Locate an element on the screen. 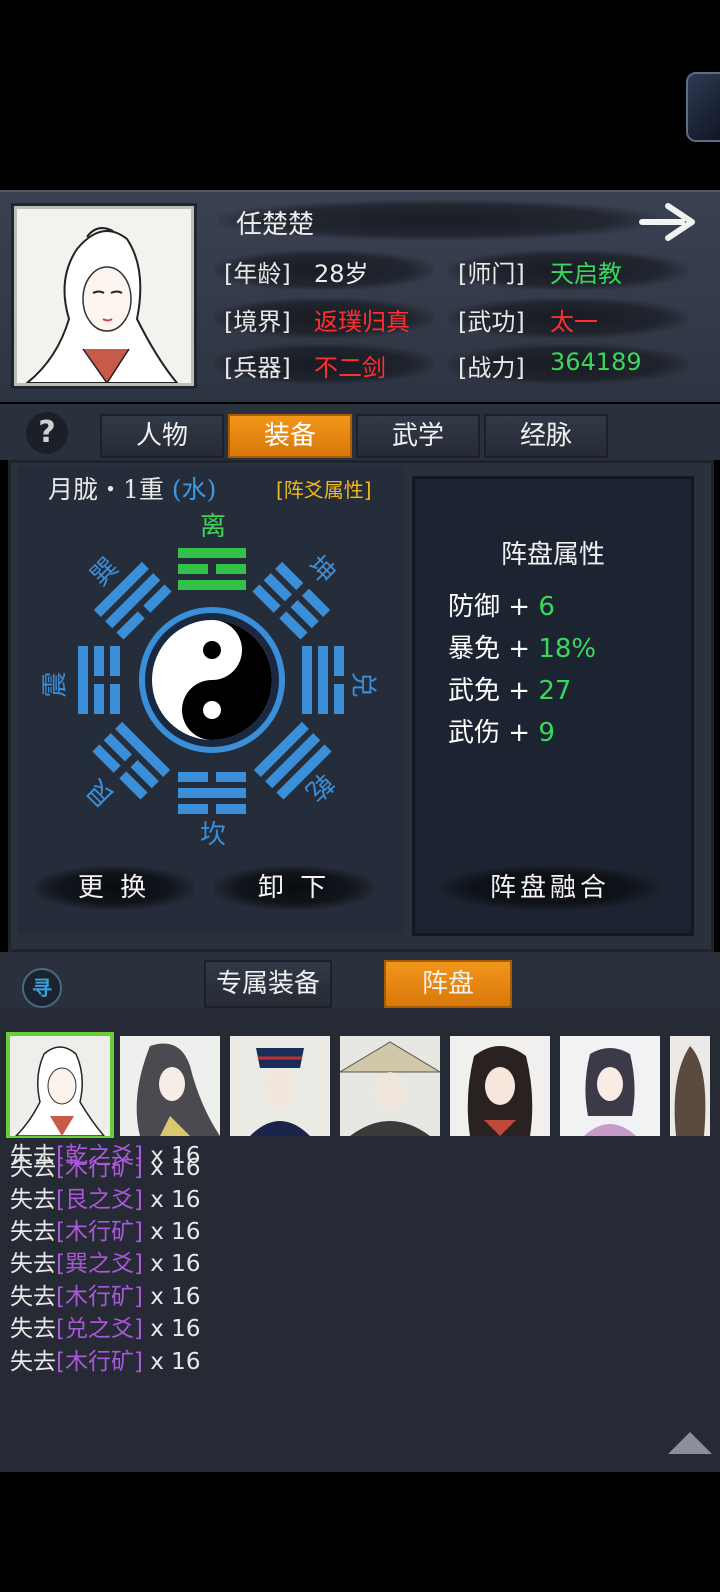  attribute-name: 武伤 is located at coordinates (474, 733).